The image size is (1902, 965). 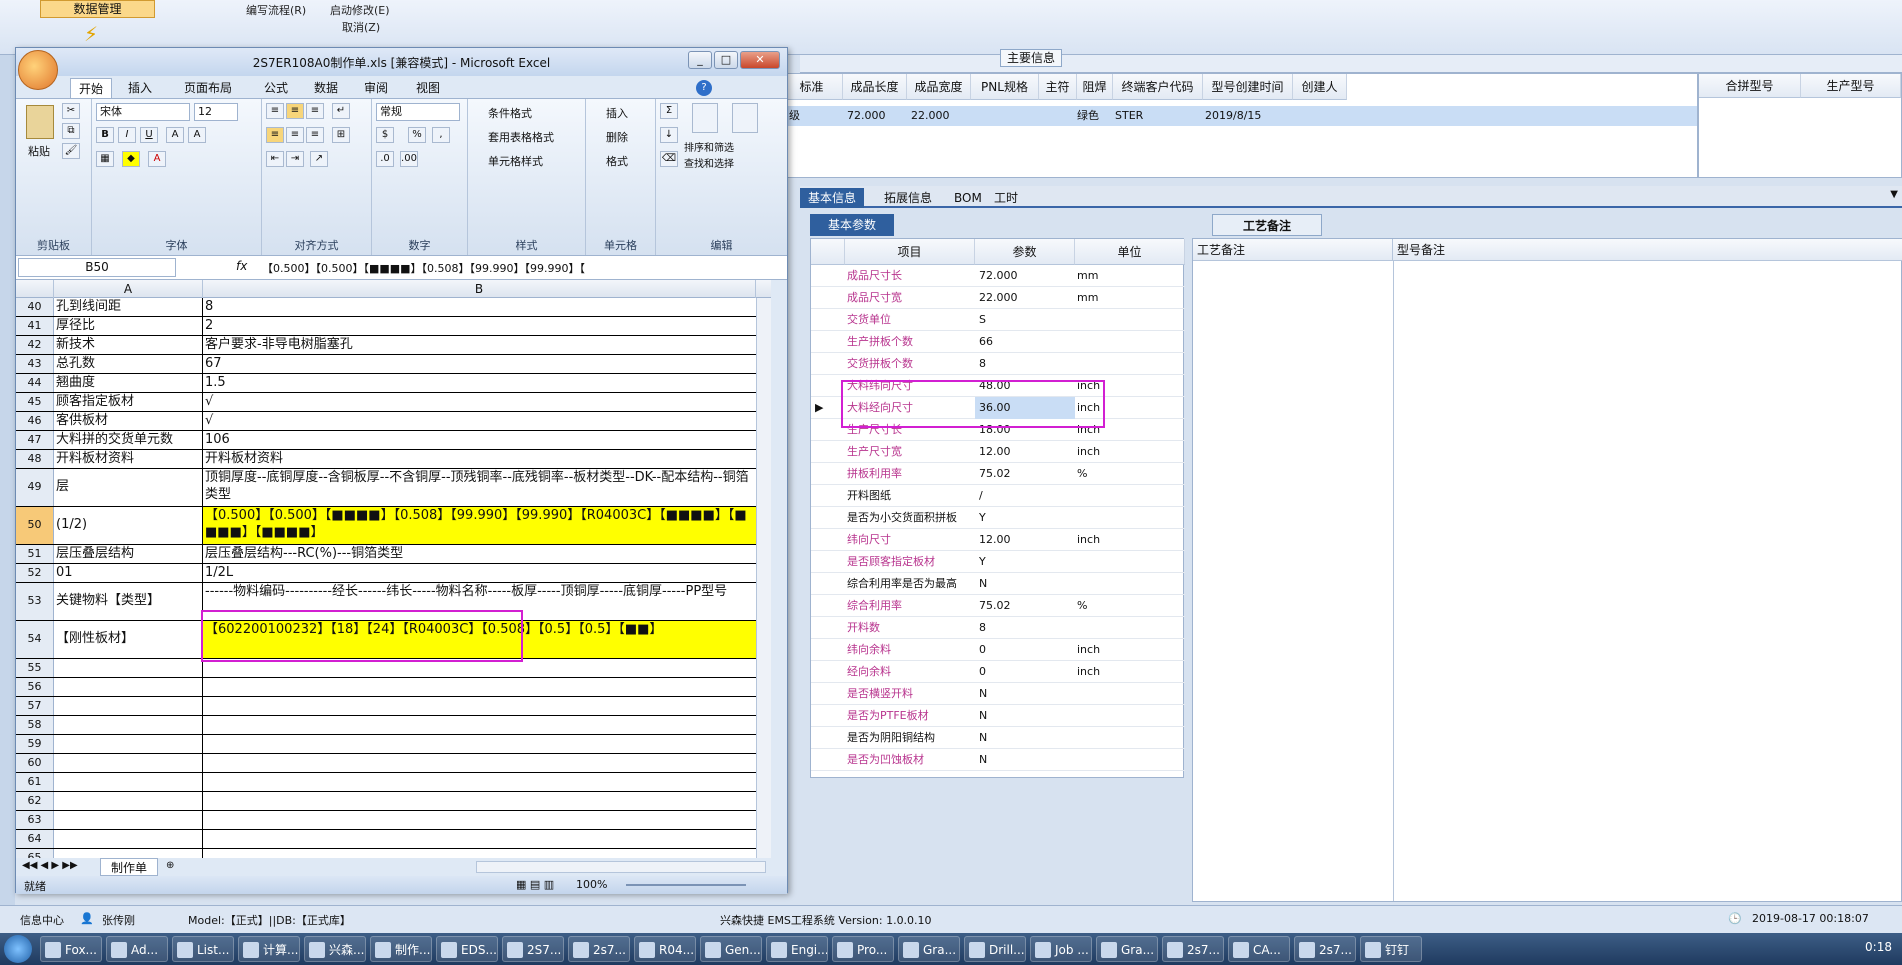 What do you see at coordinates (170, 865) in the screenshot?
I see `new-sheet-icon: ⊕` at bounding box center [170, 865].